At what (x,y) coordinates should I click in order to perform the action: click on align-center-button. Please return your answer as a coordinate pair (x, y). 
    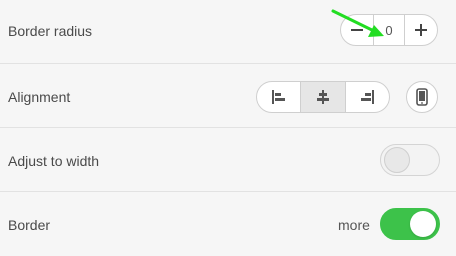
    Looking at the image, I should click on (322, 97).